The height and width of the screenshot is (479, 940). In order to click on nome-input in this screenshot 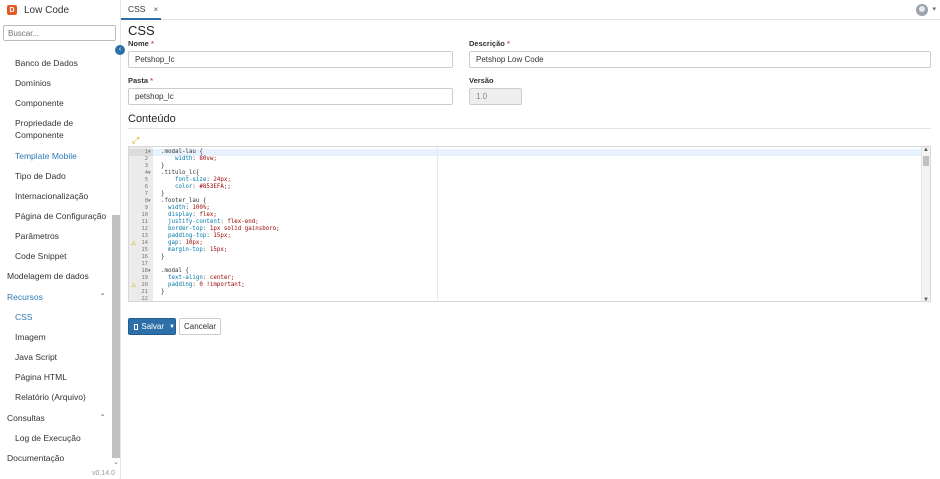, I will do `click(290, 59)`.